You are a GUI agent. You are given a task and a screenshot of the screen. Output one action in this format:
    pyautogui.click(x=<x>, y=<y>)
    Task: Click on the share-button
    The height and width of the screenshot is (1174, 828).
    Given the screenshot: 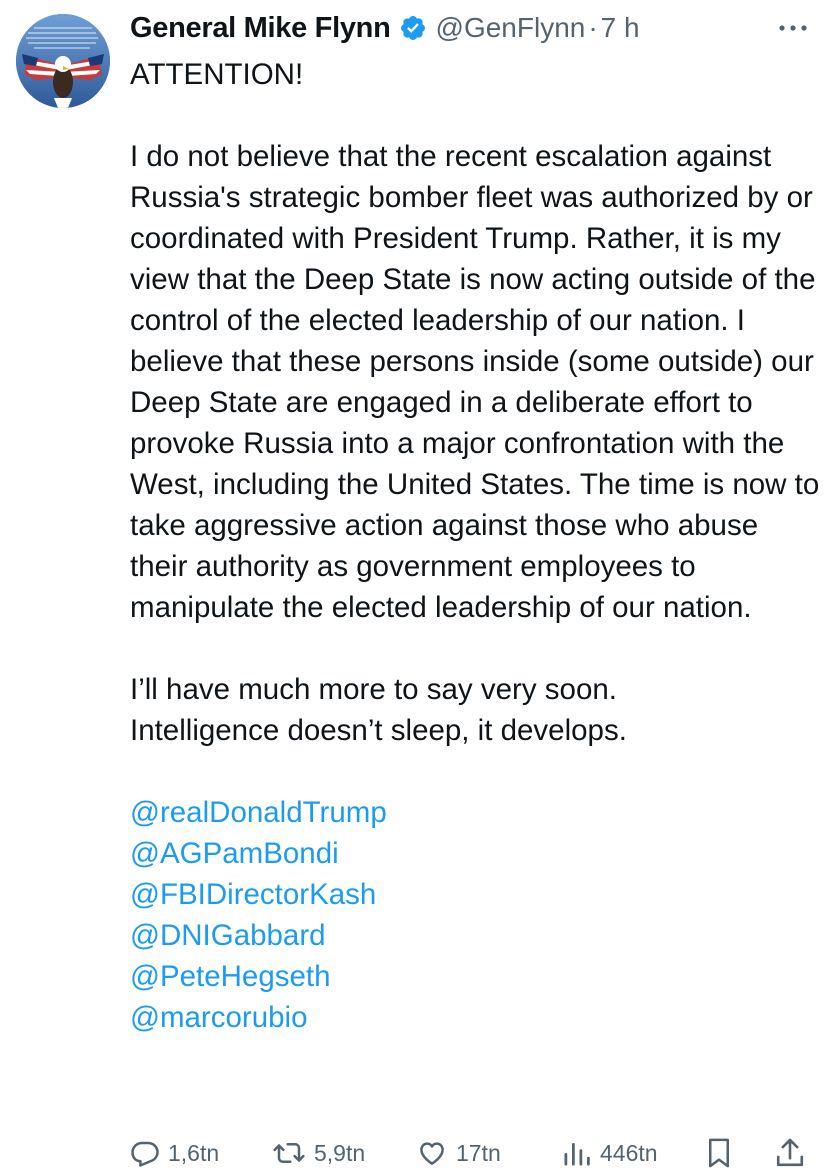 What is the action you would take?
    pyautogui.click(x=790, y=1153)
    